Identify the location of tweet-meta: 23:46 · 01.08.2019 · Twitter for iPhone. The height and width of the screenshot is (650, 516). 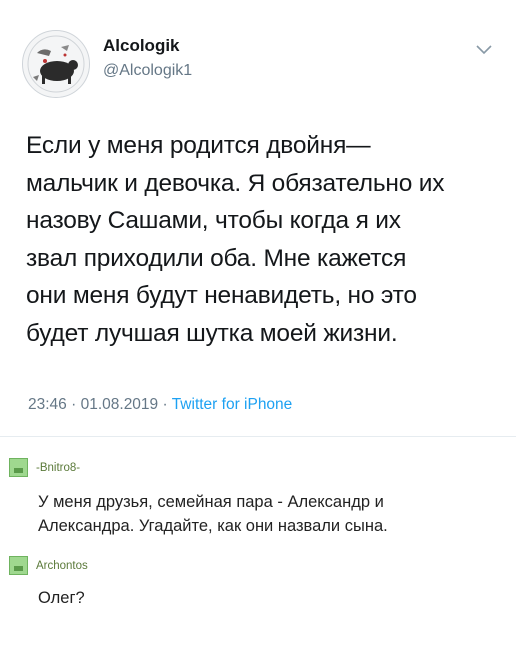
(160, 405).